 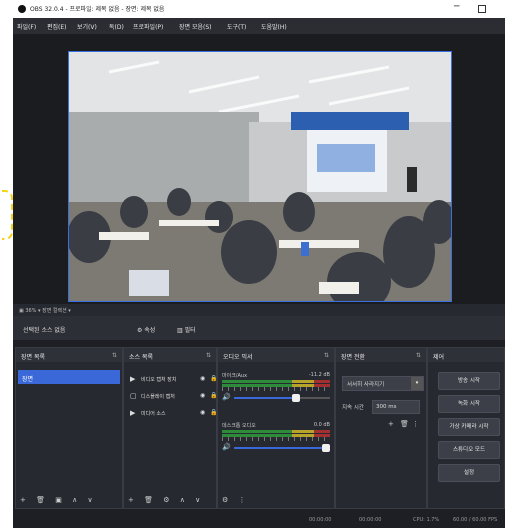 What do you see at coordinates (131, 500) in the screenshot?
I see `add-source-button: +` at bounding box center [131, 500].